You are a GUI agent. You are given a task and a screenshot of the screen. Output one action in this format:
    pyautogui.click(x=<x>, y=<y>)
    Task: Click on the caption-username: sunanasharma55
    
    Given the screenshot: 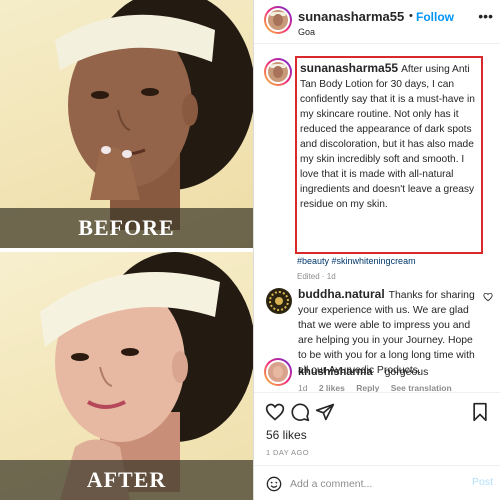 What is the action you would take?
    pyautogui.click(x=349, y=68)
    